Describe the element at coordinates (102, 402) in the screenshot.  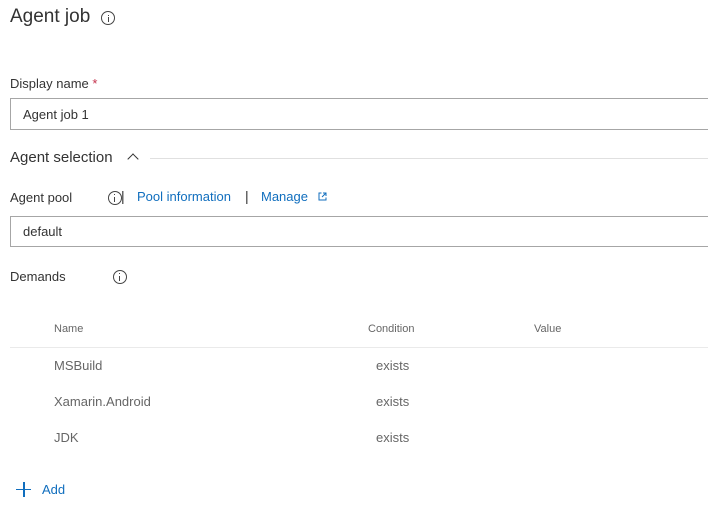
I see `demand-name: Xamarin.Android` at that location.